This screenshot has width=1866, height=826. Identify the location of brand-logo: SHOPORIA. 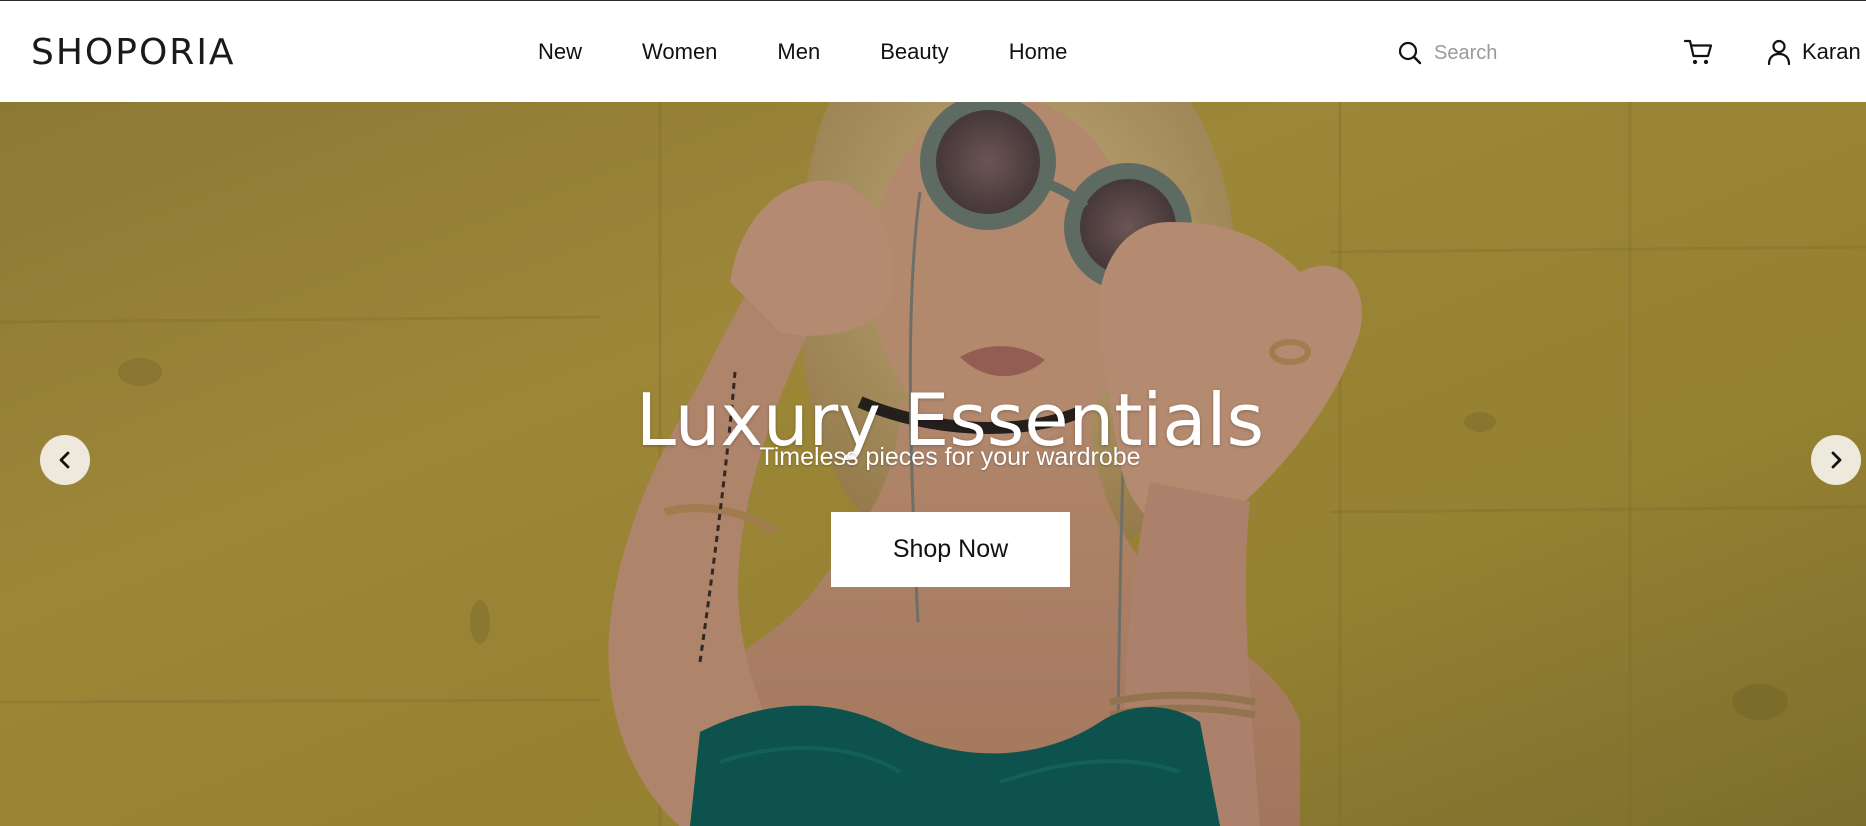
(133, 52).